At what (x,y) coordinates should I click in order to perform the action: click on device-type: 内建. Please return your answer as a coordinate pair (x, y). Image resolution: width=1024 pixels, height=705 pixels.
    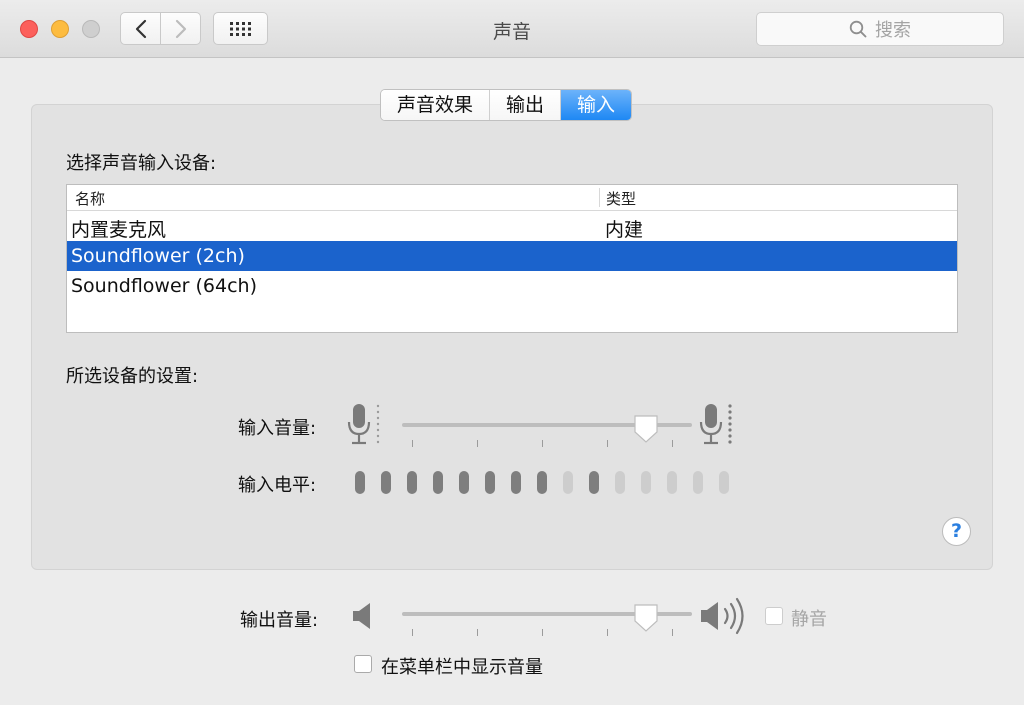
    Looking at the image, I should click on (624, 230).